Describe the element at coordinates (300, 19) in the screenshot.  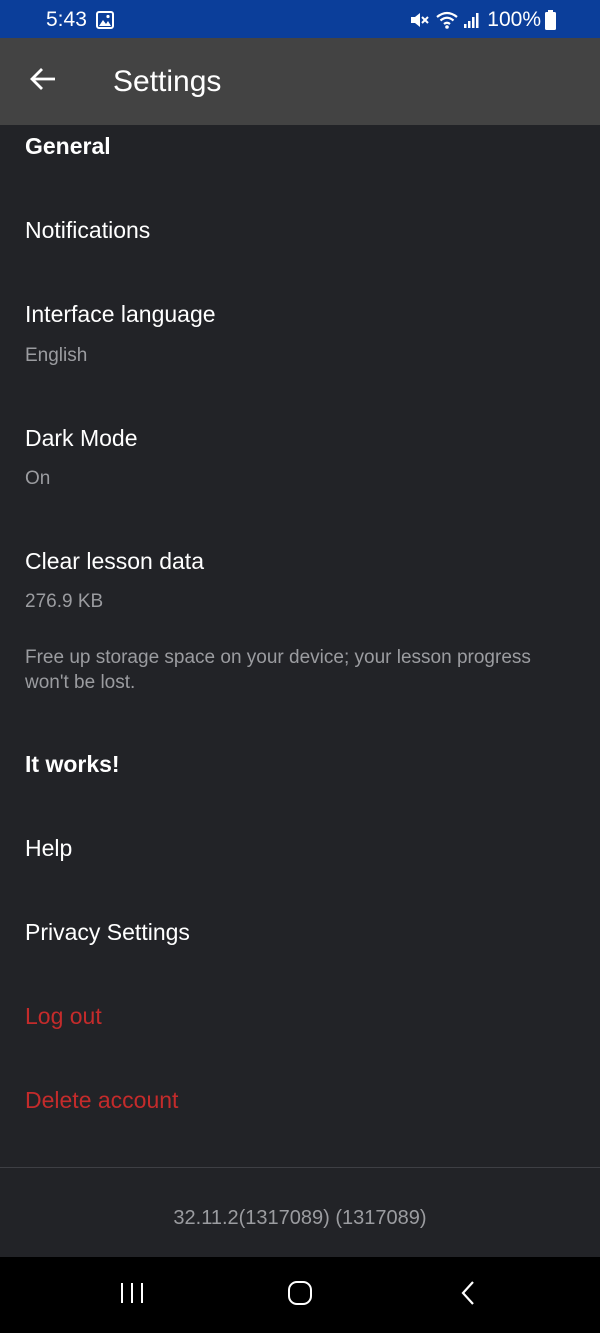
I see `status-bar: 5:43 100%` at that location.